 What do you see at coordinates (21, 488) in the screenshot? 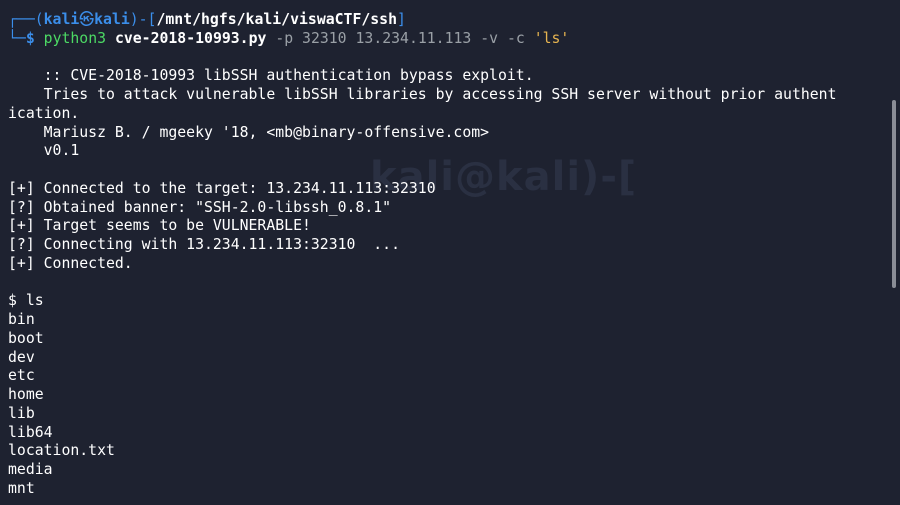
I see `output-line: mnt` at bounding box center [21, 488].